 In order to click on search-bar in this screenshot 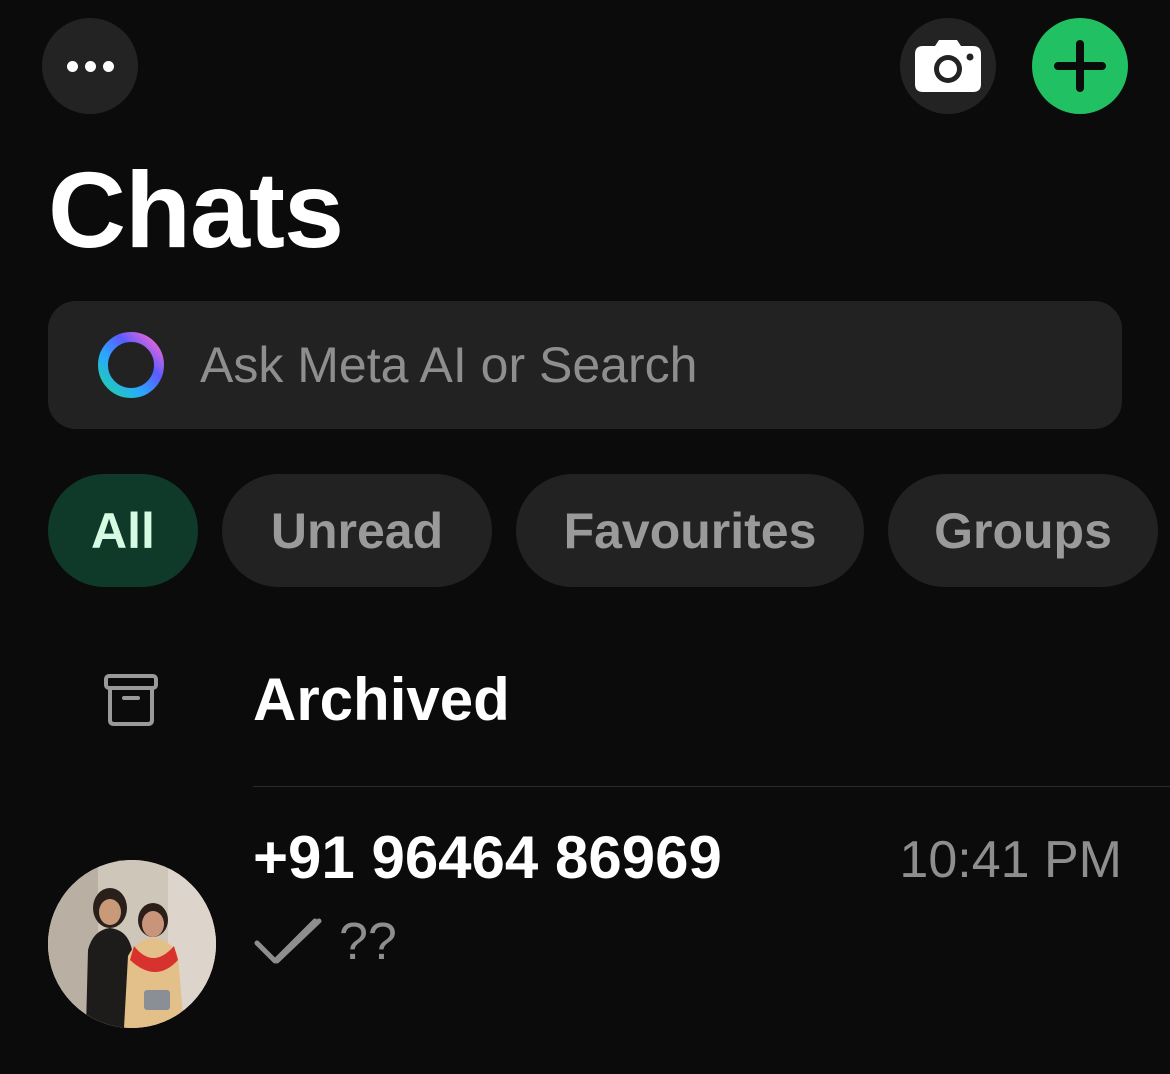, I will do `click(585, 365)`.